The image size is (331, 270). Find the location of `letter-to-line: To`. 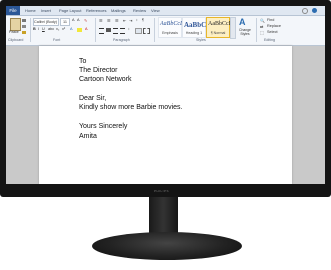

letter-to-line: To is located at coordinates (83, 61).